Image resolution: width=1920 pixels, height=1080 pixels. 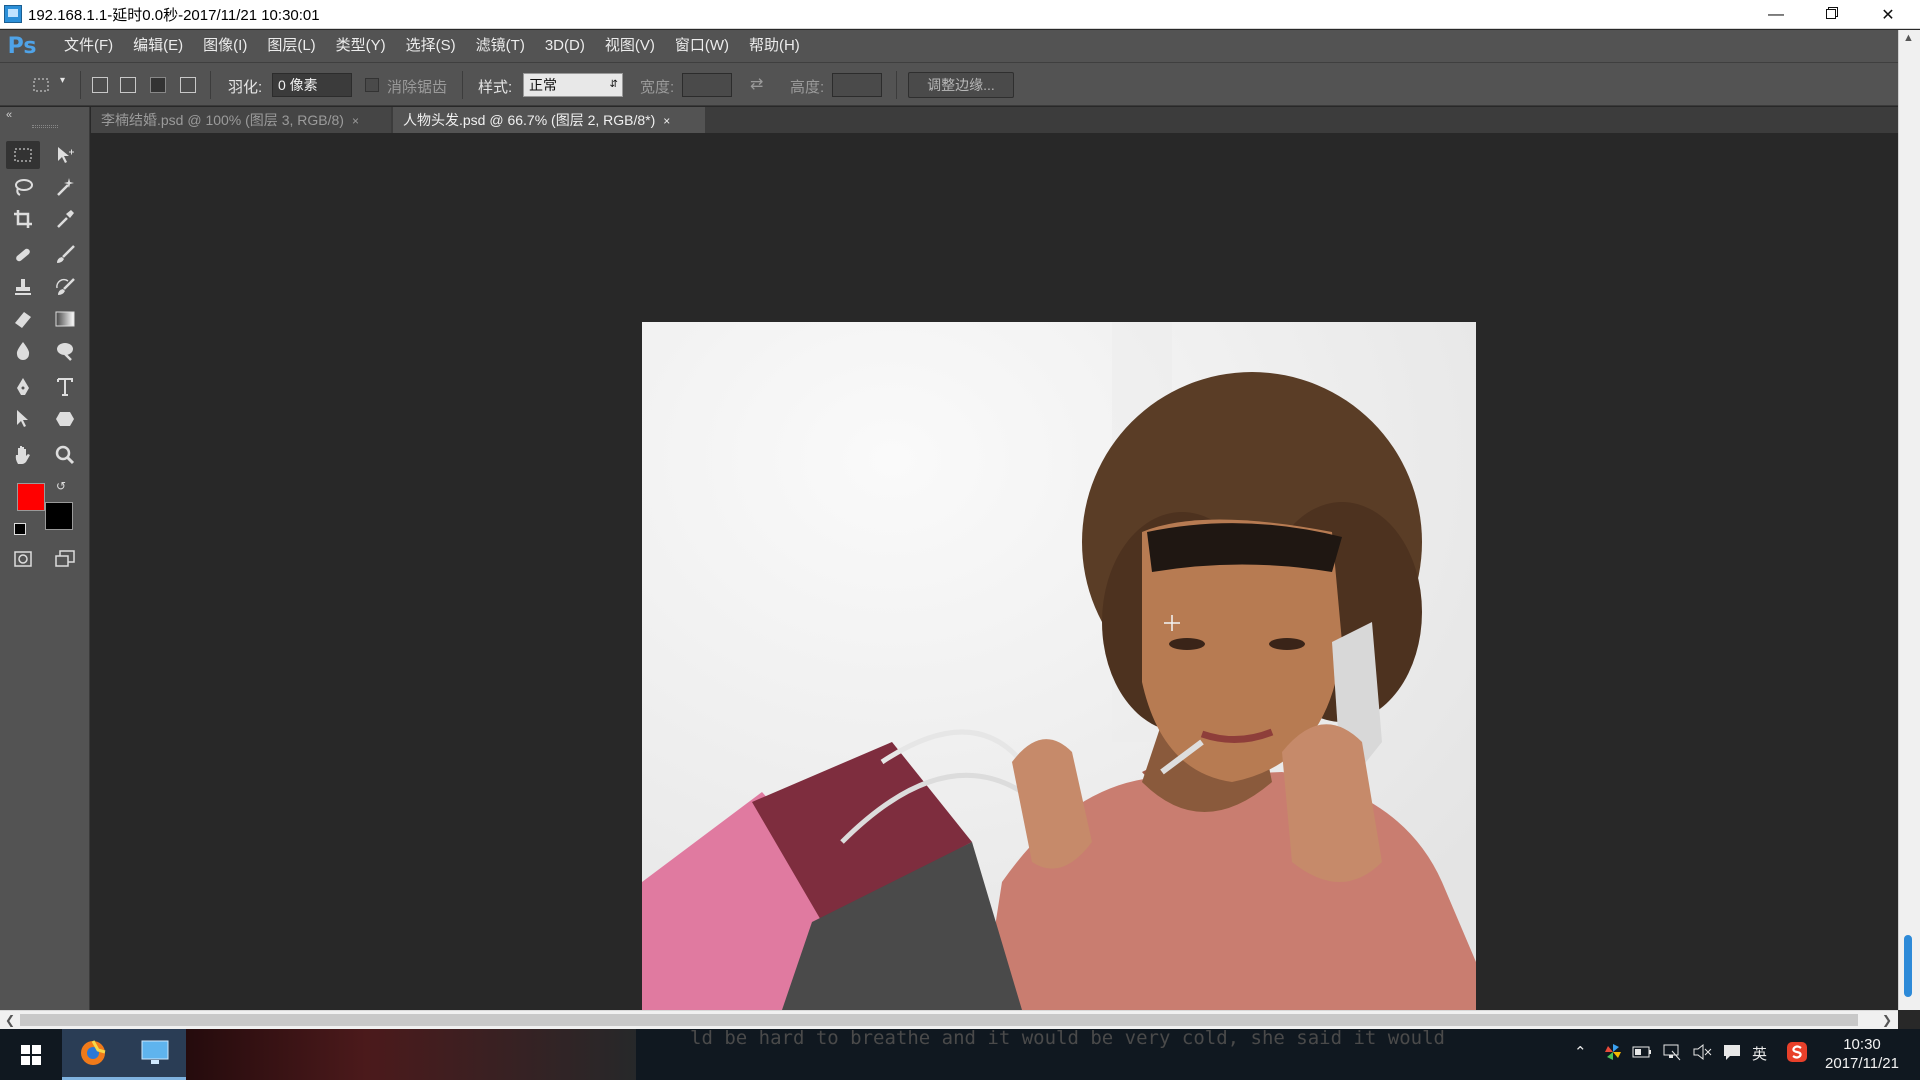 I want to click on antialias-checkbox, so click(x=372, y=85).